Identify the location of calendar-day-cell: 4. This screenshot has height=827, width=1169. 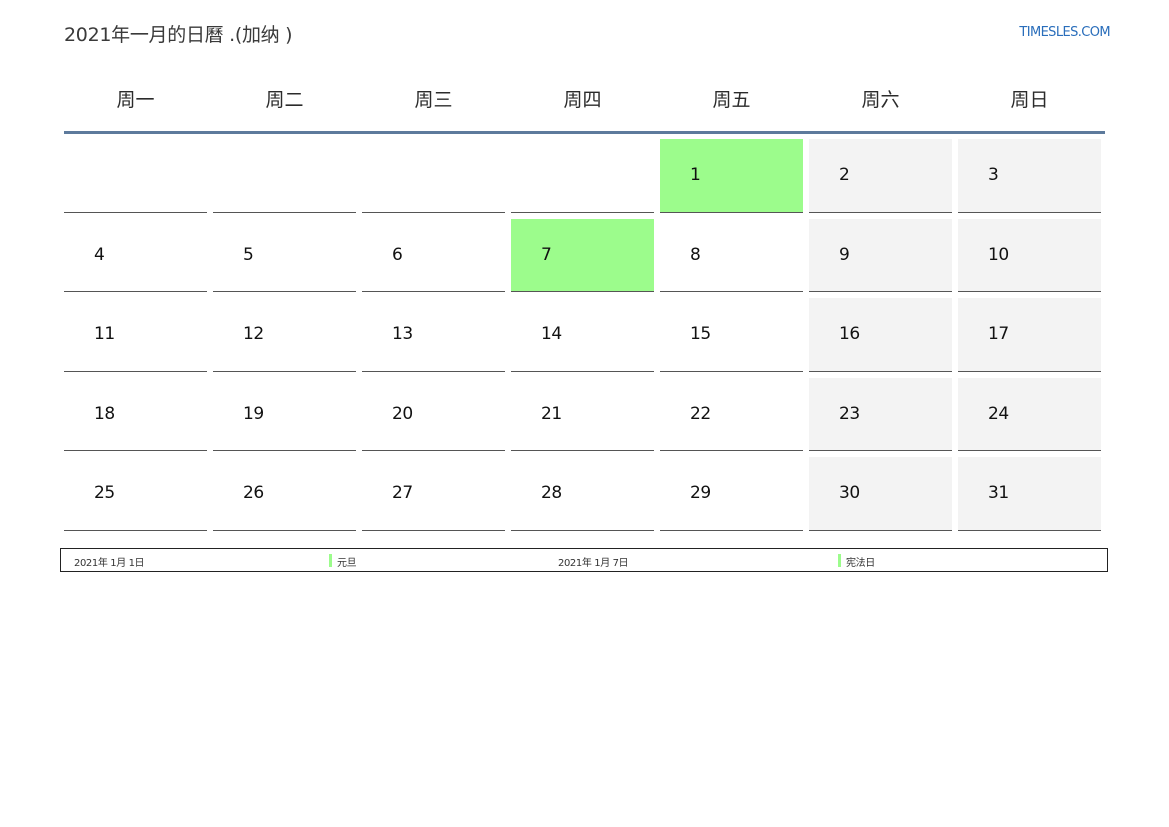
(135, 255).